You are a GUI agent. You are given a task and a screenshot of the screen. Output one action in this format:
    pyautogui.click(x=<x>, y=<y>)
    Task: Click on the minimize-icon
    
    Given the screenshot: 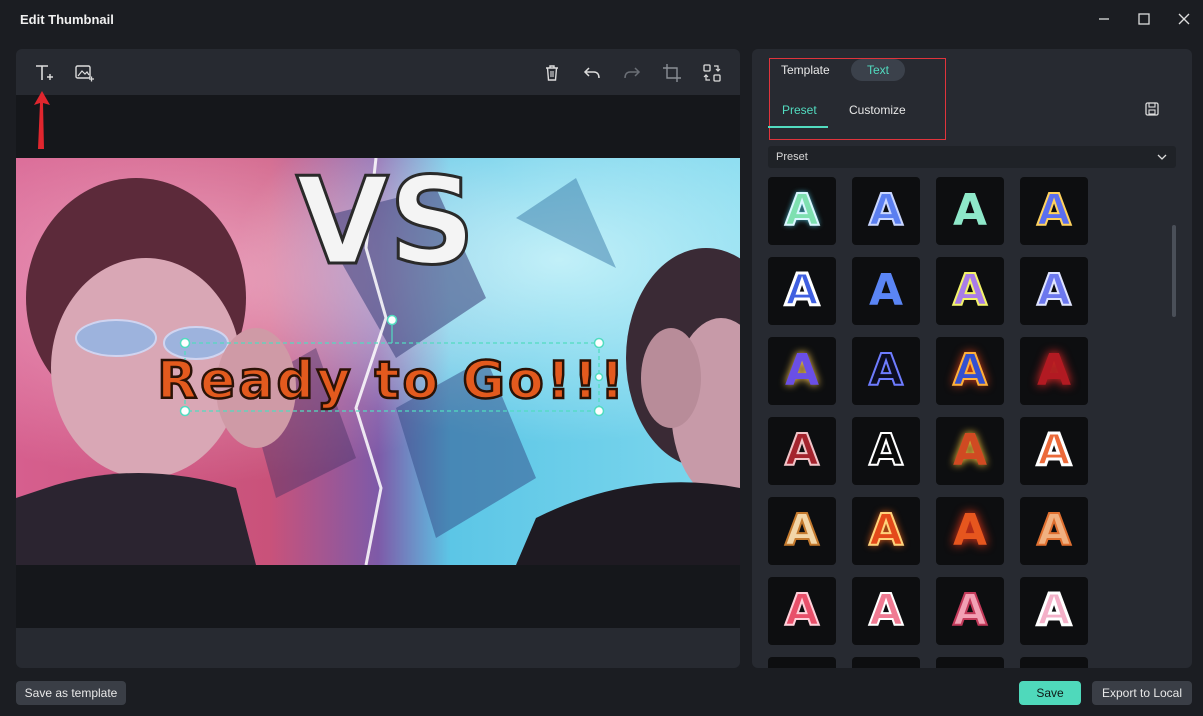 What is the action you would take?
    pyautogui.click(x=1104, y=19)
    